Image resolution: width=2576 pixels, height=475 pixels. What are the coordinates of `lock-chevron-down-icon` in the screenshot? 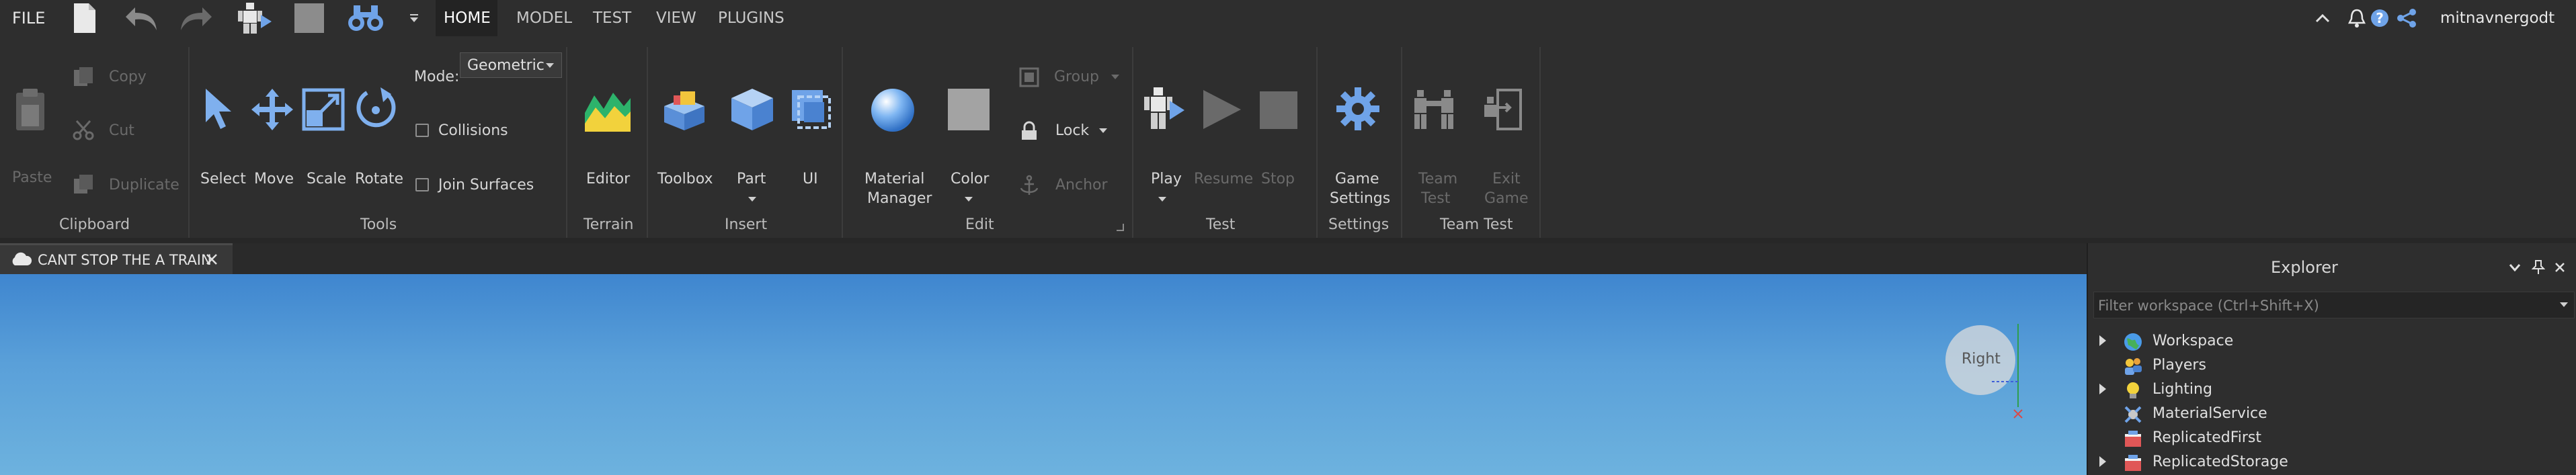 It's located at (1103, 131).